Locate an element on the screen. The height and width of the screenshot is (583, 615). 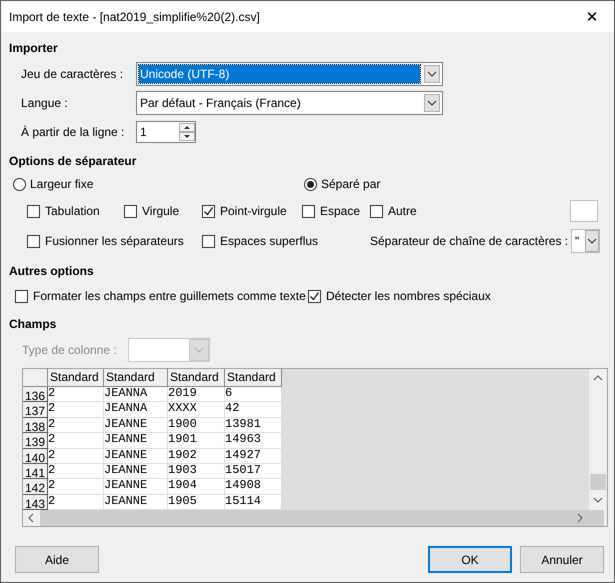
dropdown: Par défaut - Français (France) is located at coordinates (289, 103).